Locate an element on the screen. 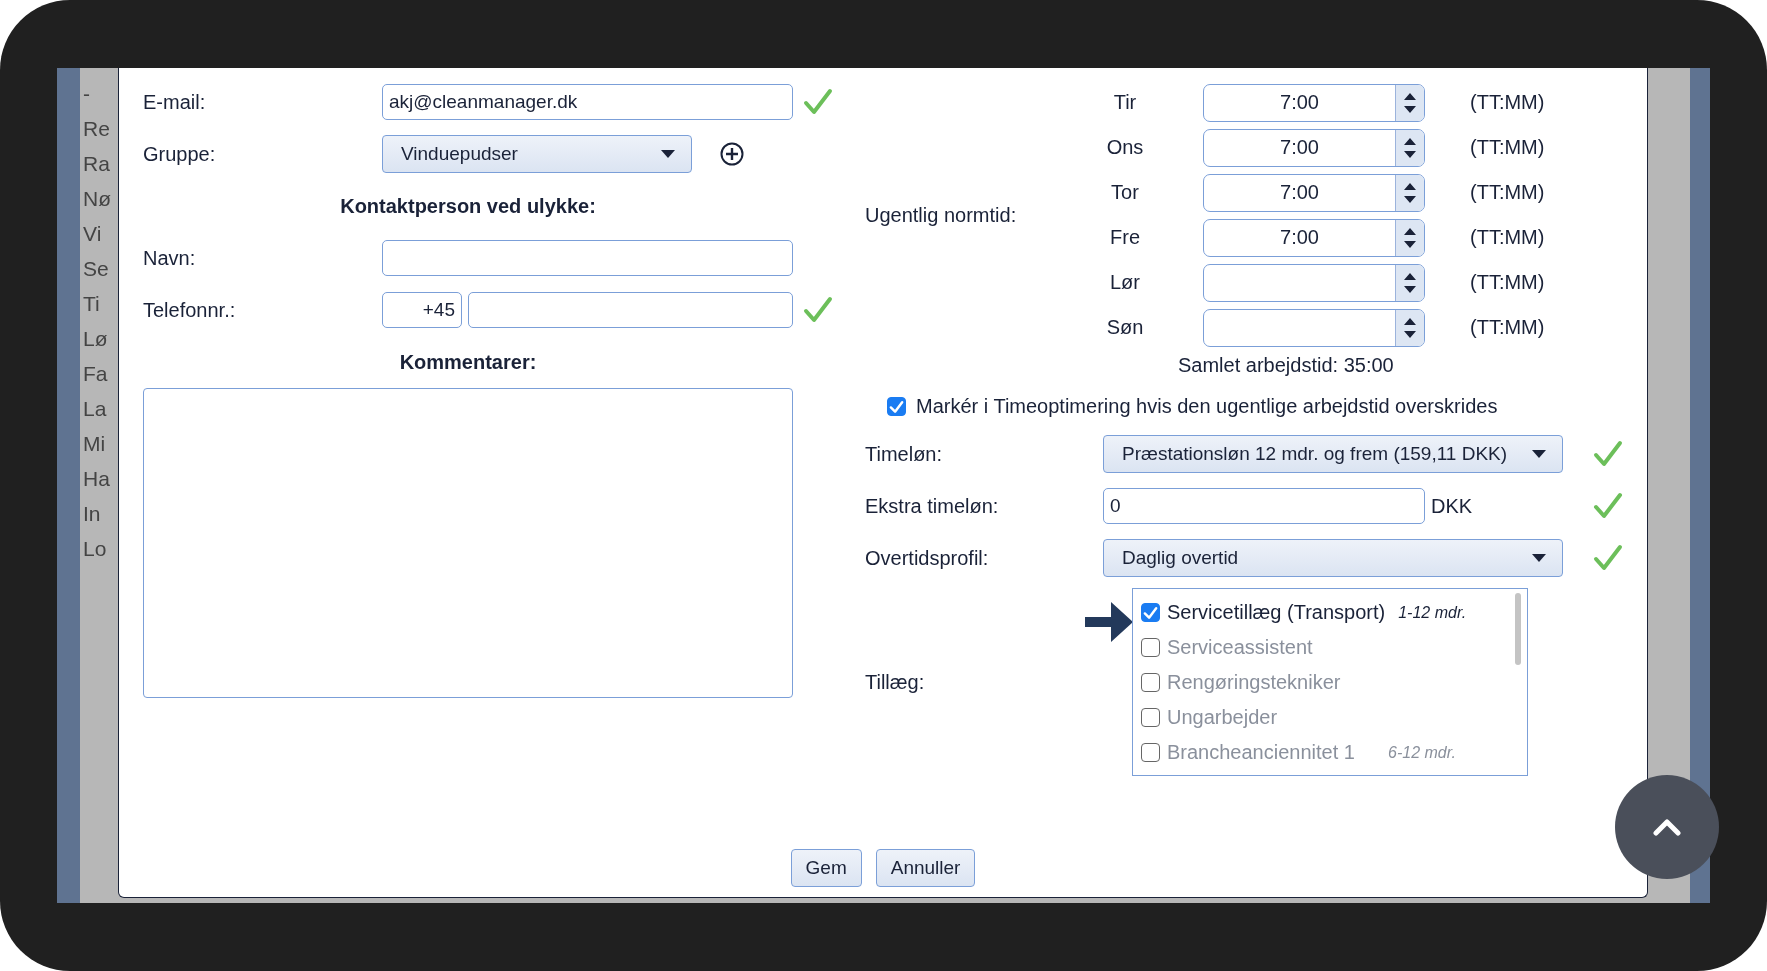 This screenshot has width=1767, height=971. sidebar-item: La is located at coordinates (93, 408).